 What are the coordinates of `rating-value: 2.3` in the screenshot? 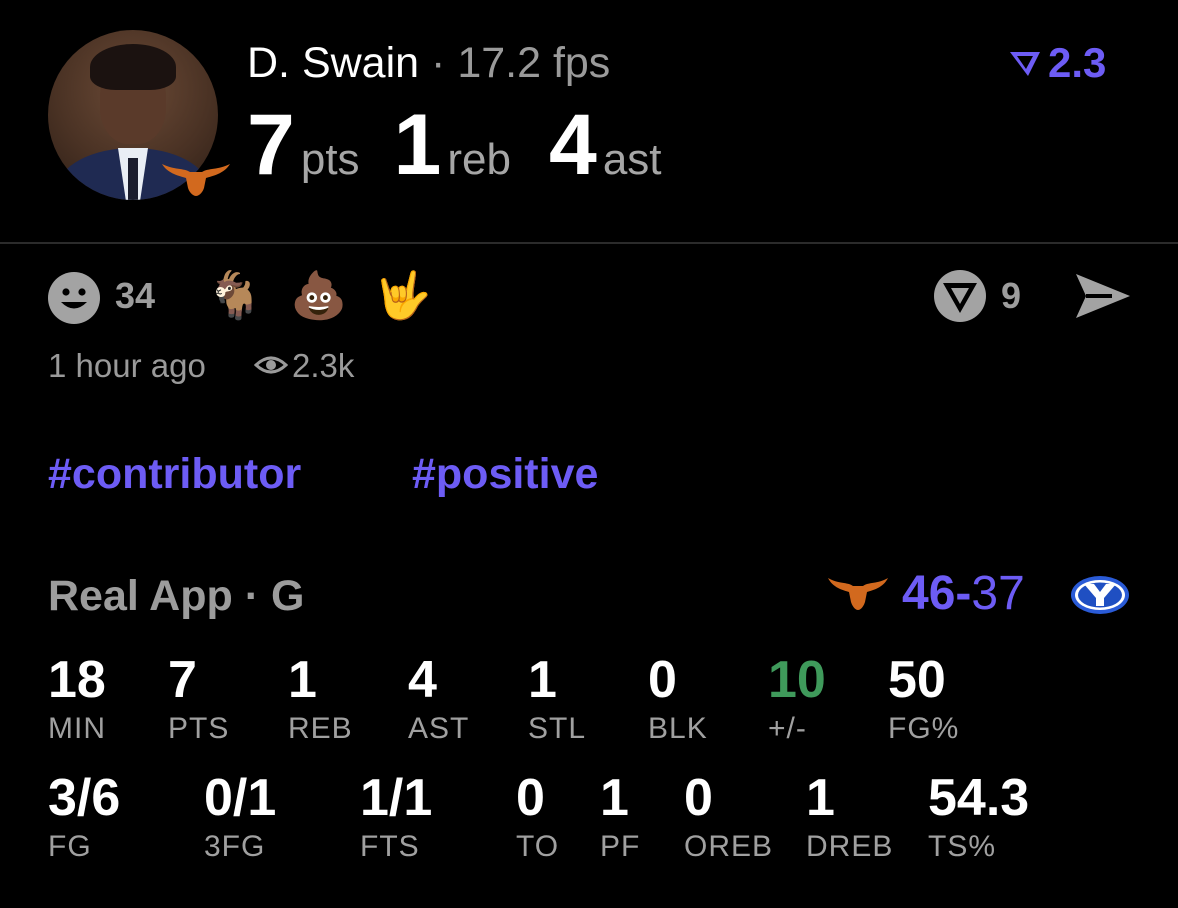 It's located at (1077, 62).